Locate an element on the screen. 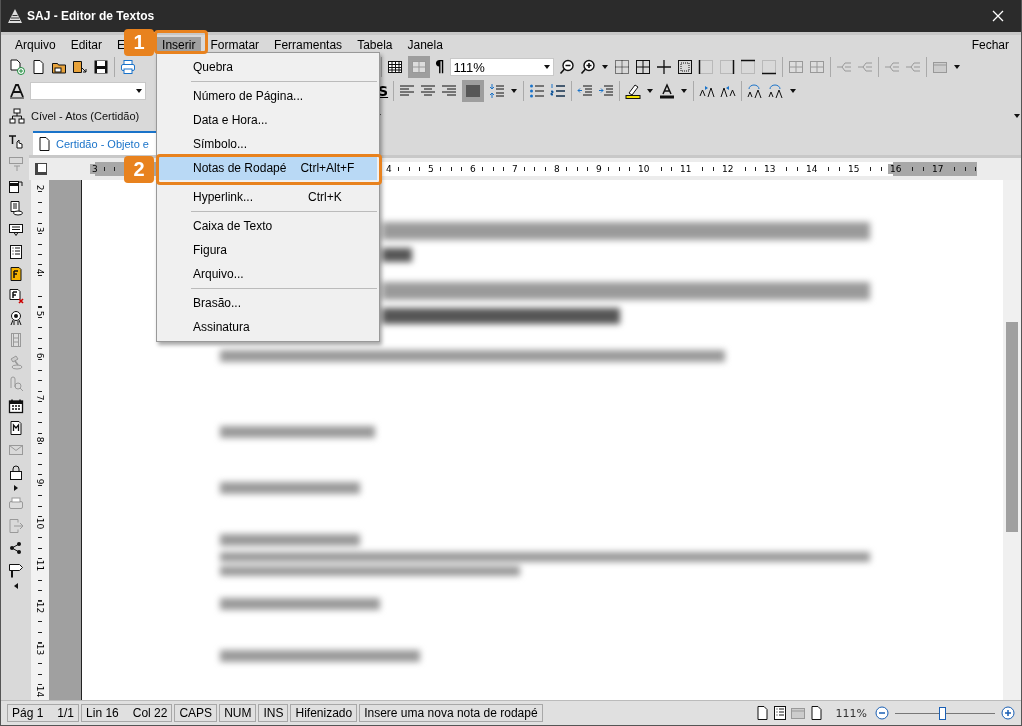 This screenshot has height=726, width=1022. documents-icon is located at coordinates (16, 186).